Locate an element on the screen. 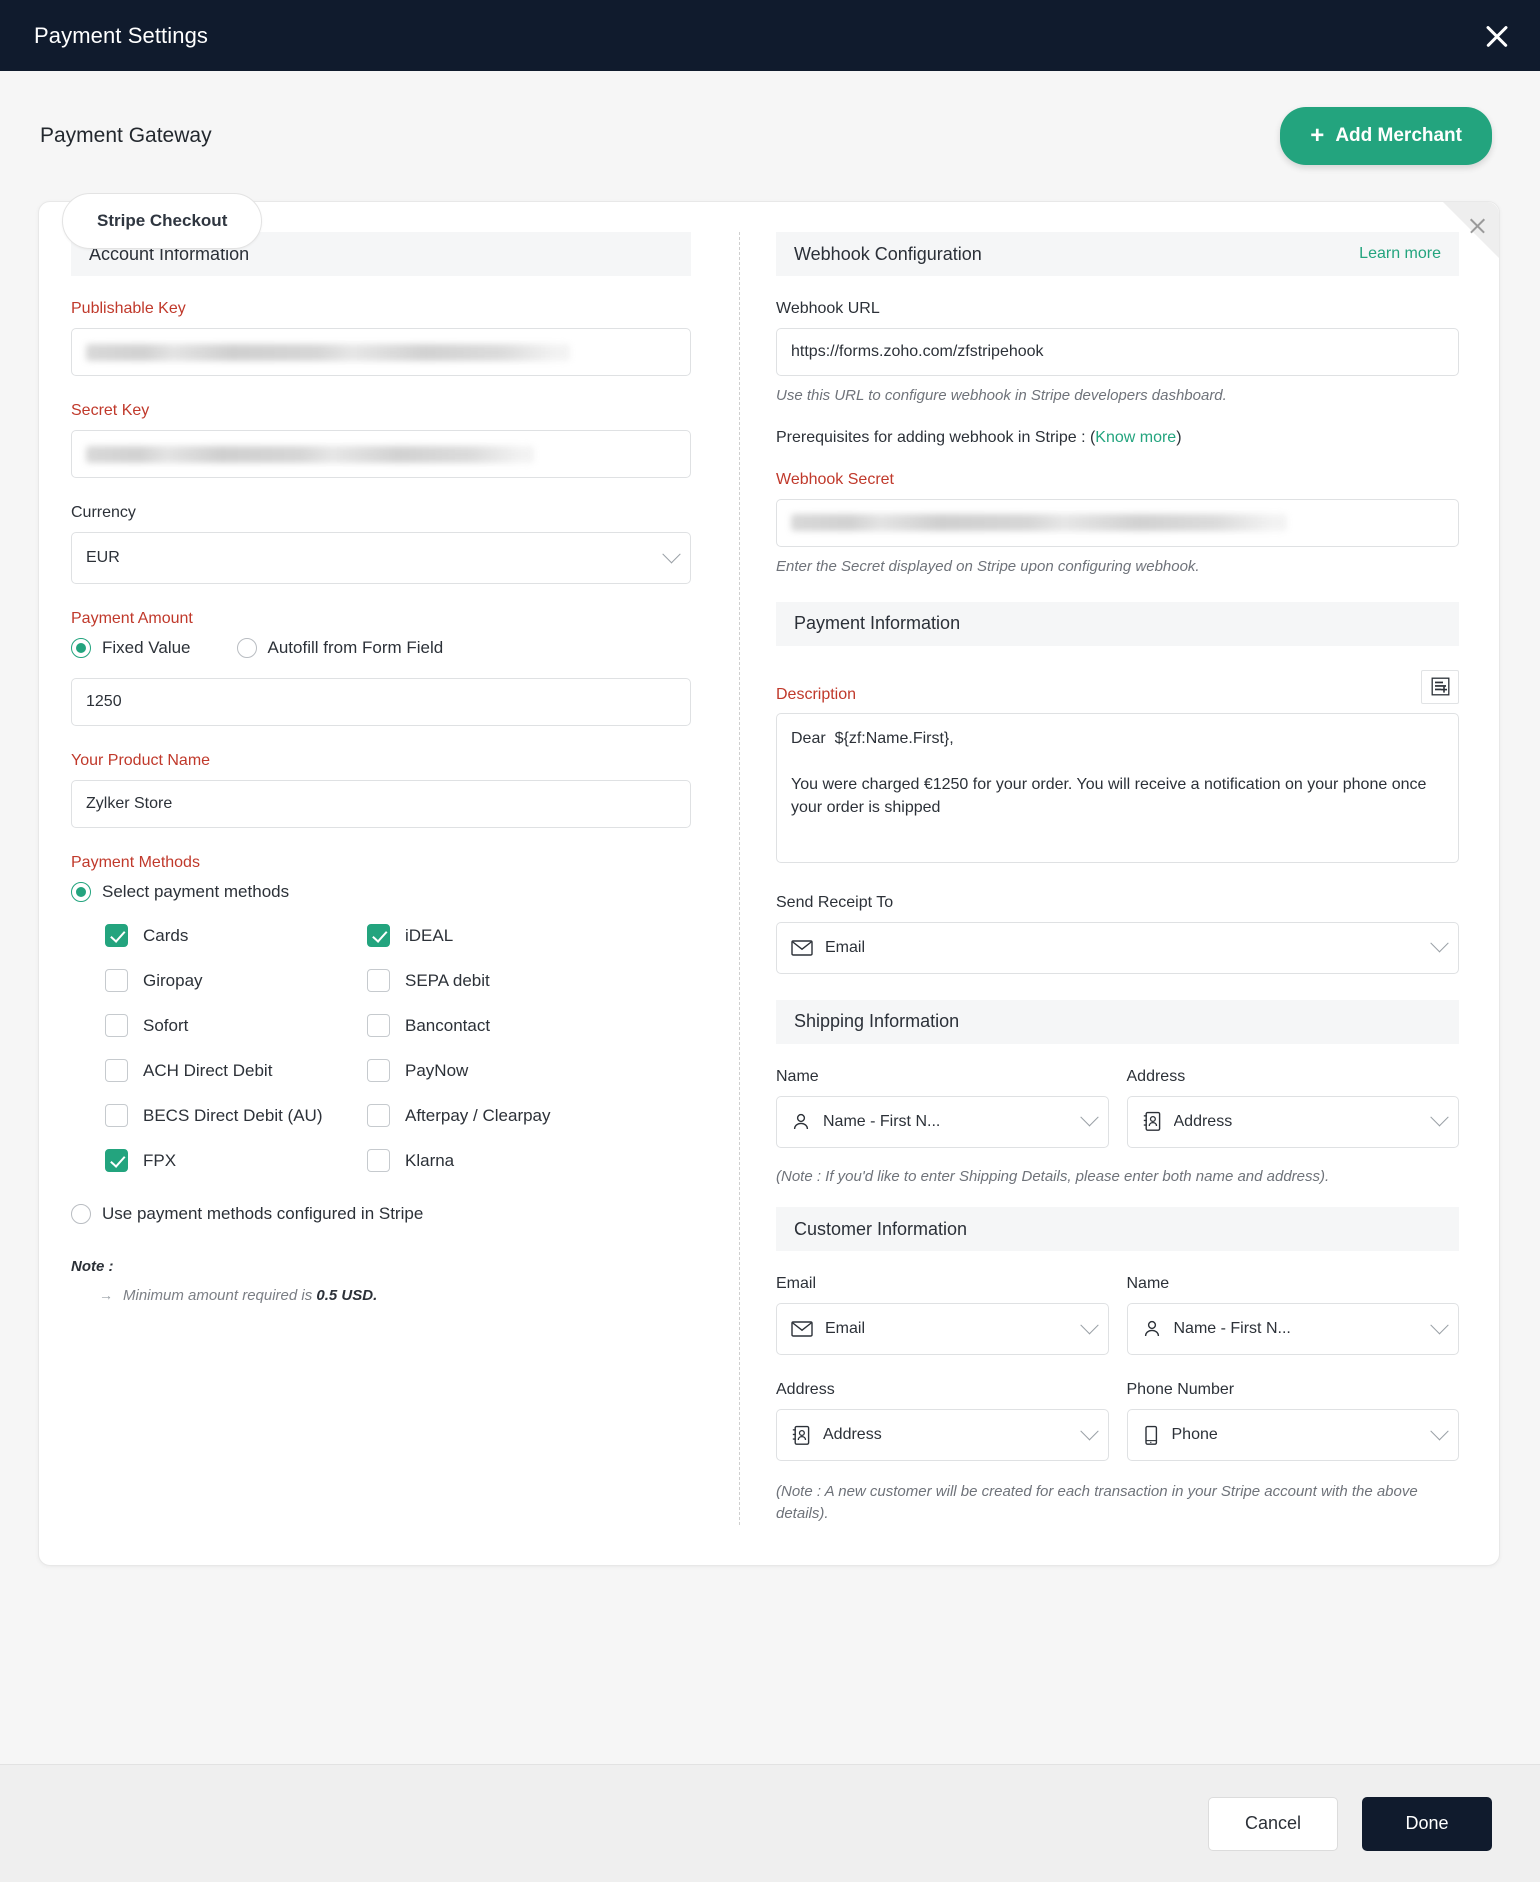 Image resolution: width=1540 pixels, height=1882 pixels. customer-email-field: Email Email is located at coordinates (942, 1315).